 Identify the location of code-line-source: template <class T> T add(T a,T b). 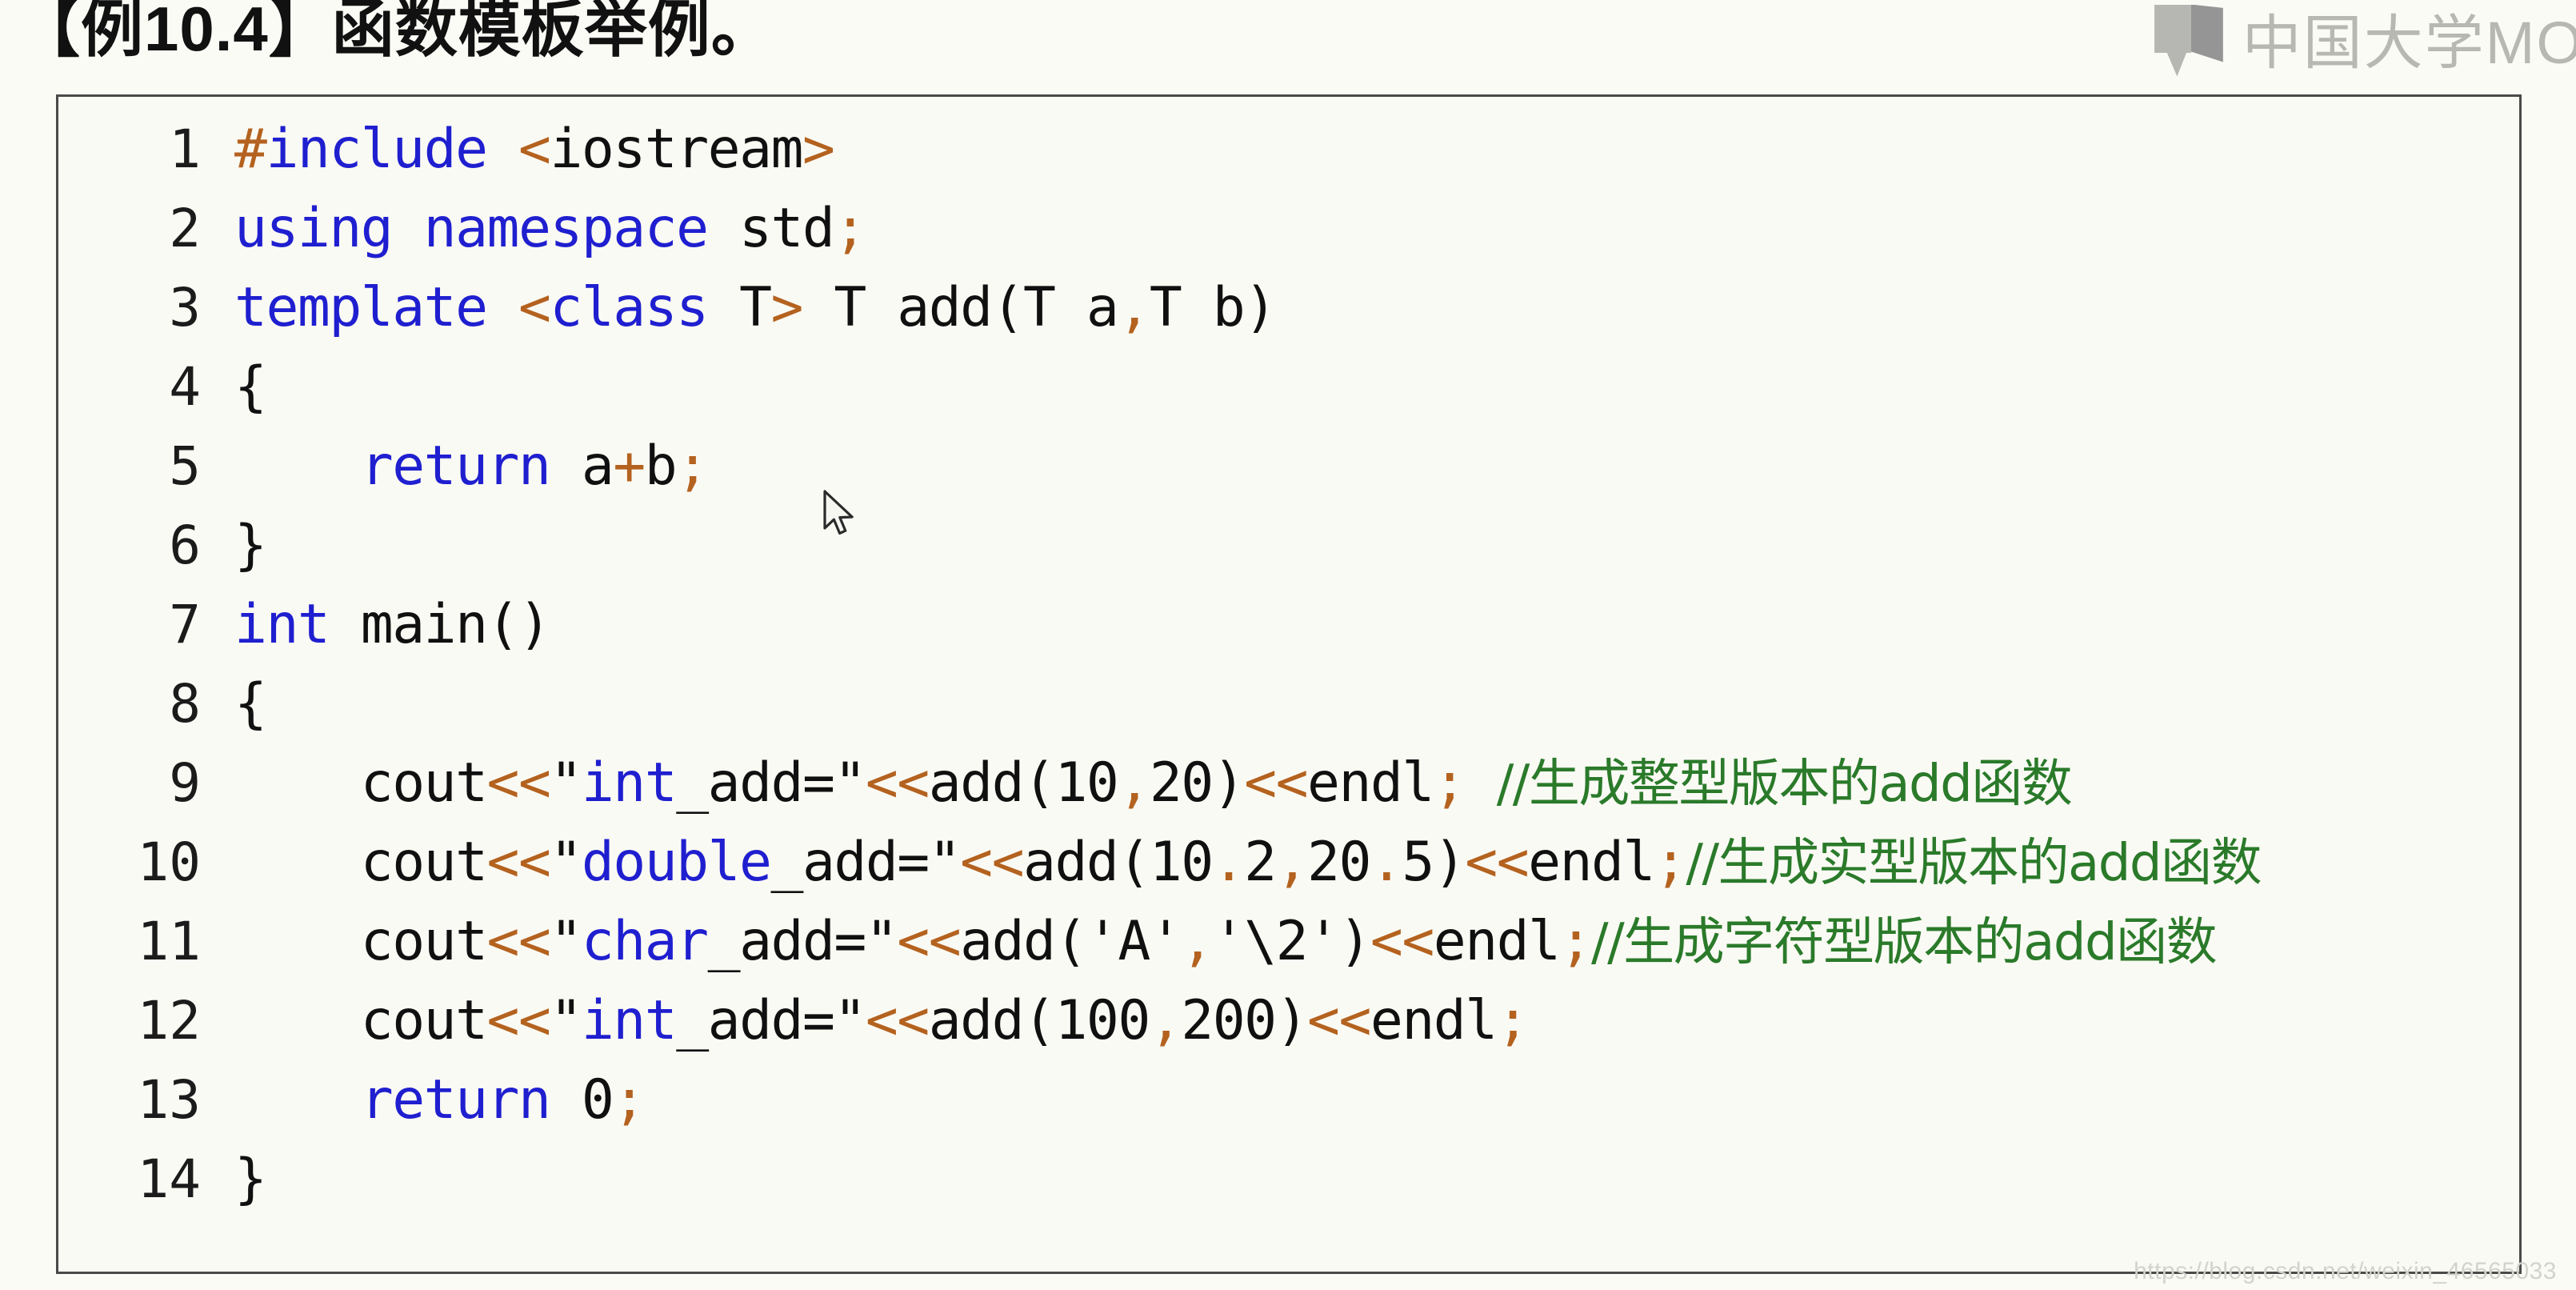
(1376, 307).